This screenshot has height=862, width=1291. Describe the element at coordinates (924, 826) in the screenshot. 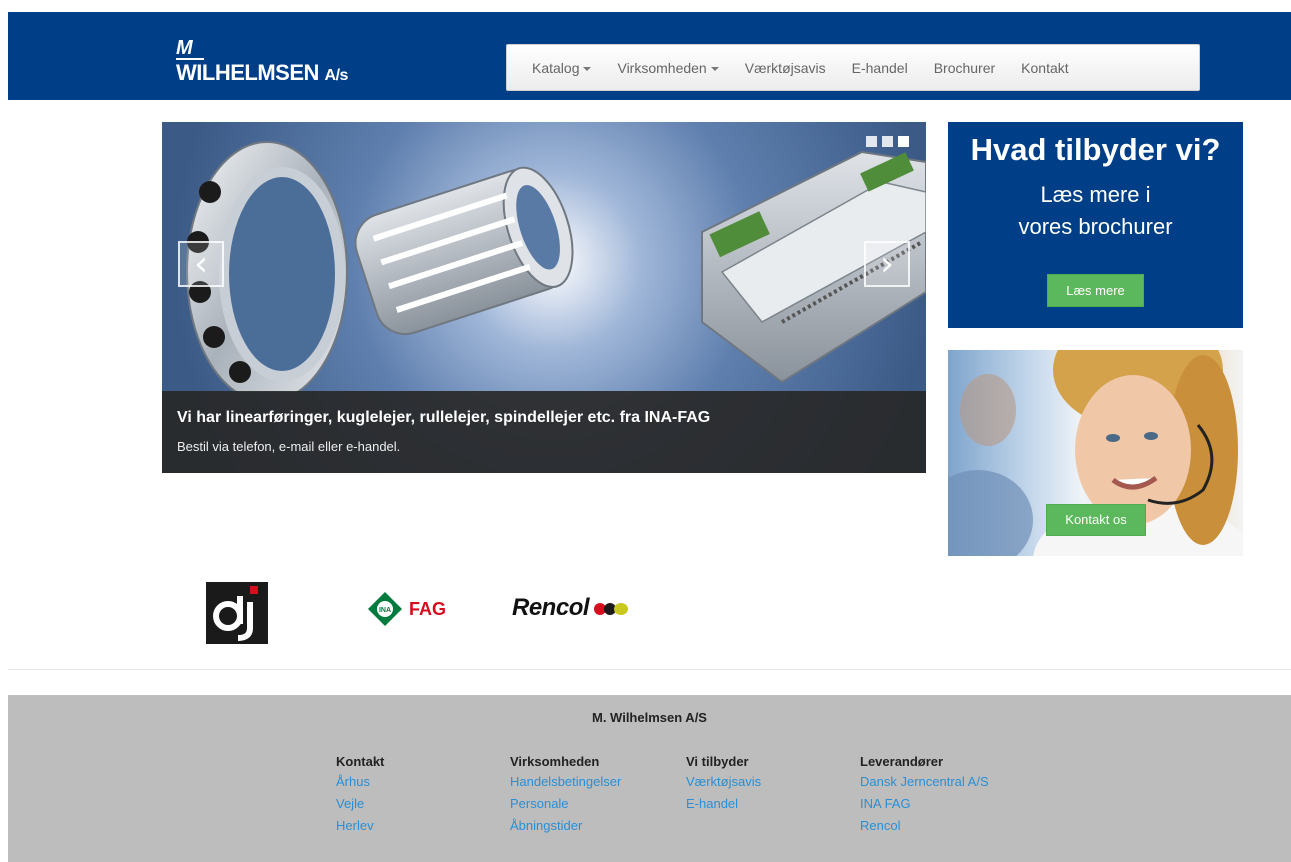

I see `footer-link-rencol: Rencol` at that location.